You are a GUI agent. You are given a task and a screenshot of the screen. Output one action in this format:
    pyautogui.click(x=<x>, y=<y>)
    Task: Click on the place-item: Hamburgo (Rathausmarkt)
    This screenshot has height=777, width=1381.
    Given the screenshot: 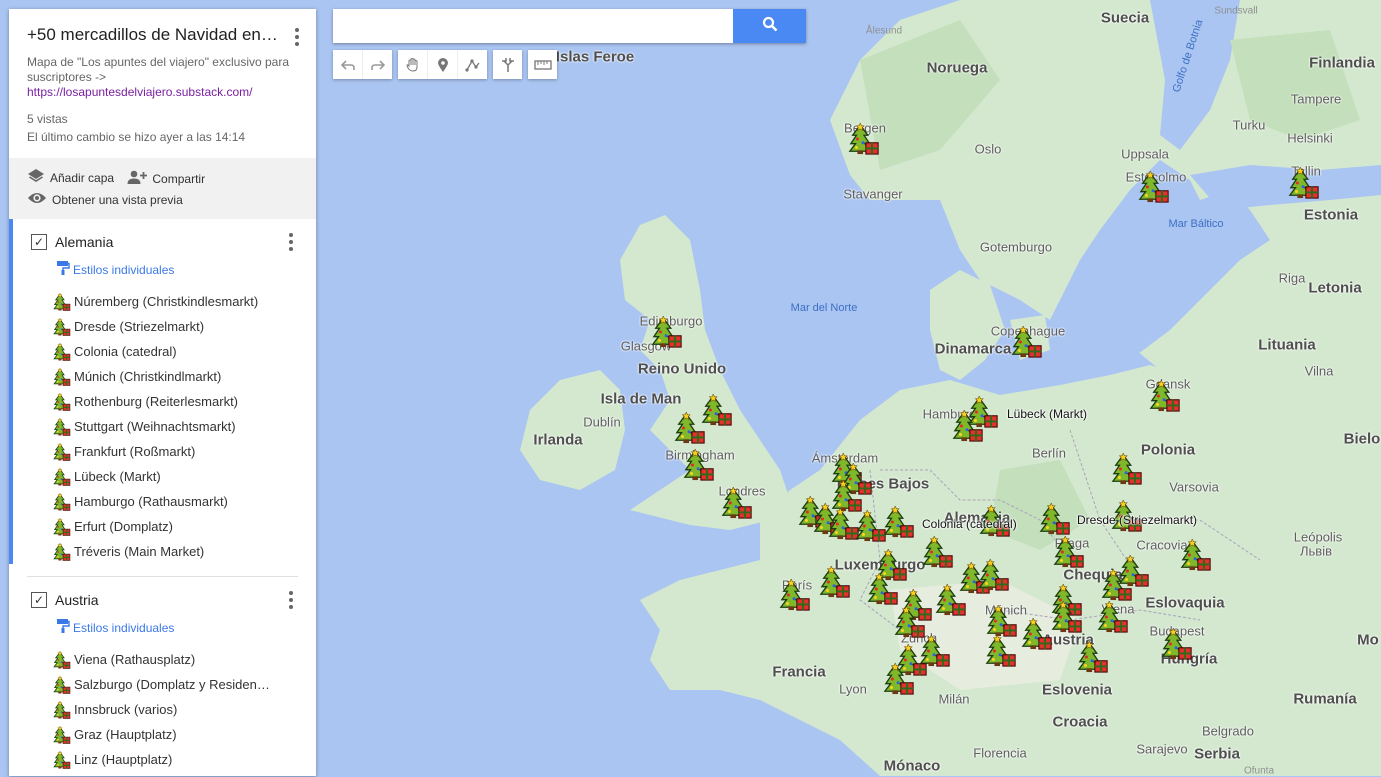 What is the action you would take?
    pyautogui.click(x=162, y=501)
    